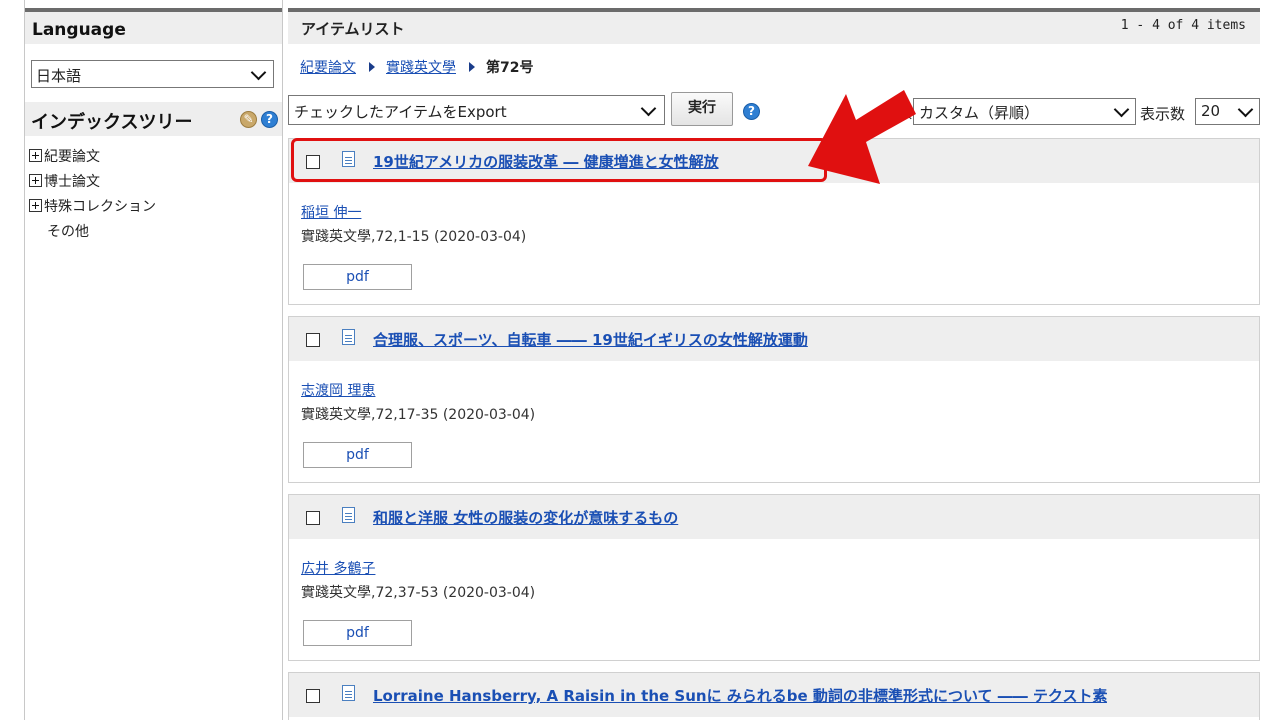  What do you see at coordinates (153, 26) in the screenshot?
I see `language-header: Language` at bounding box center [153, 26].